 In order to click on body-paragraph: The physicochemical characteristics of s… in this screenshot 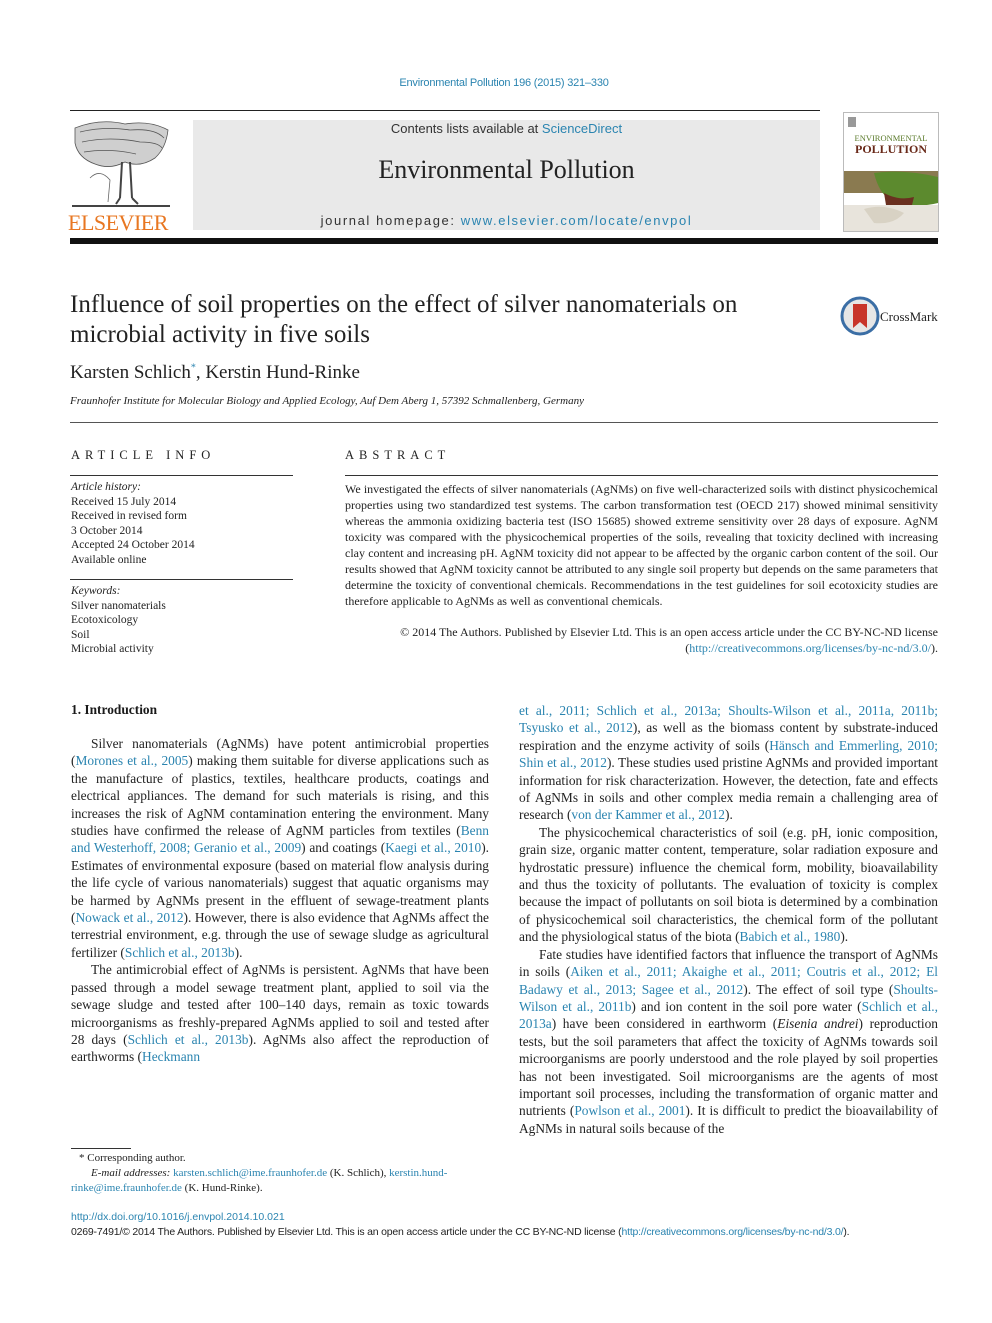, I will do `click(728, 885)`.